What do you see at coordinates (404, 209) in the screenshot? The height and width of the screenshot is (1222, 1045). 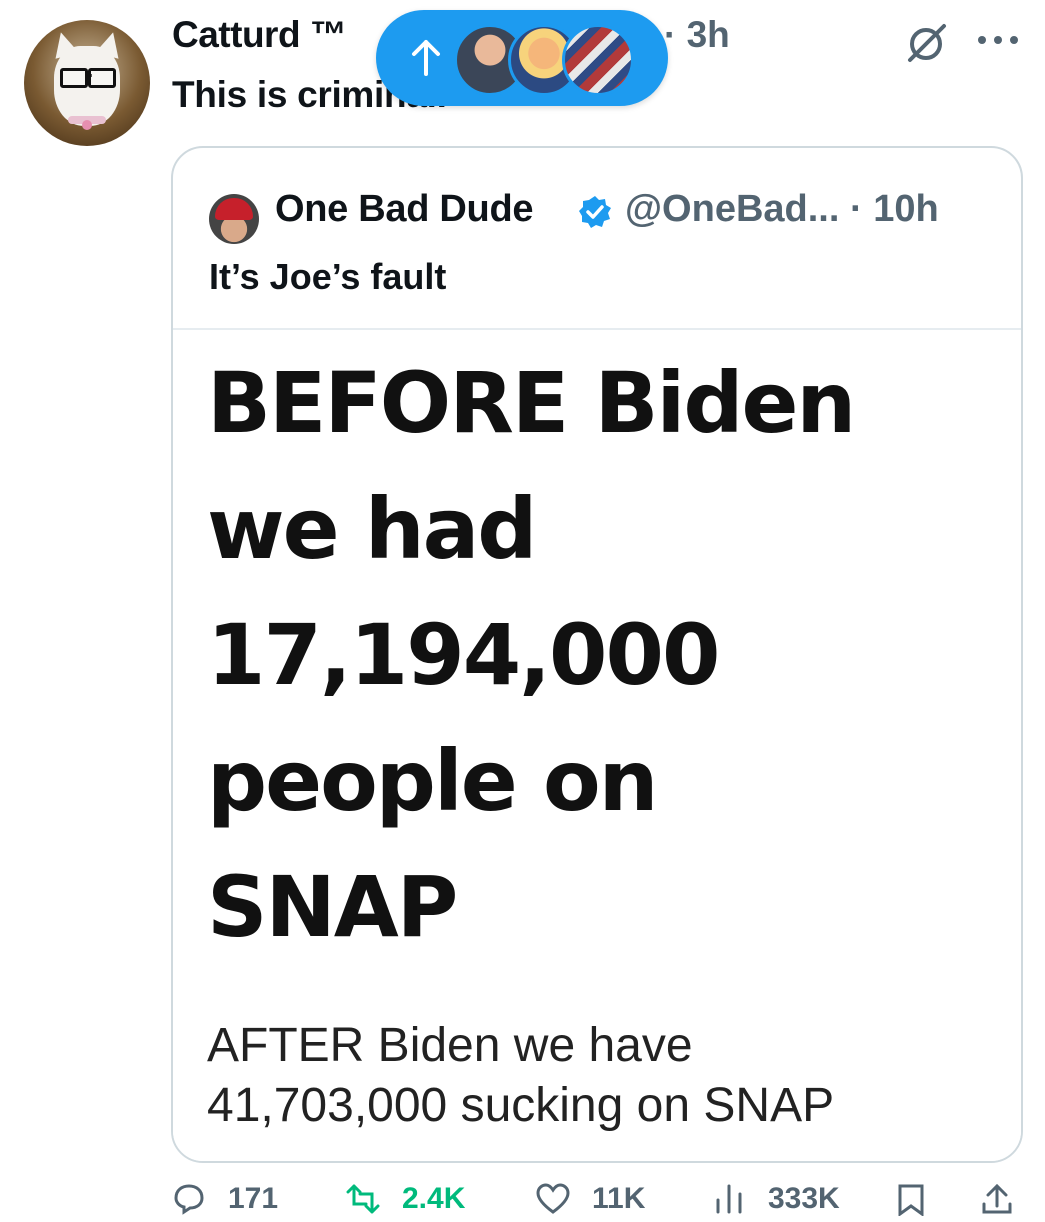 I see `quoted-author-name: One Bad Dude` at bounding box center [404, 209].